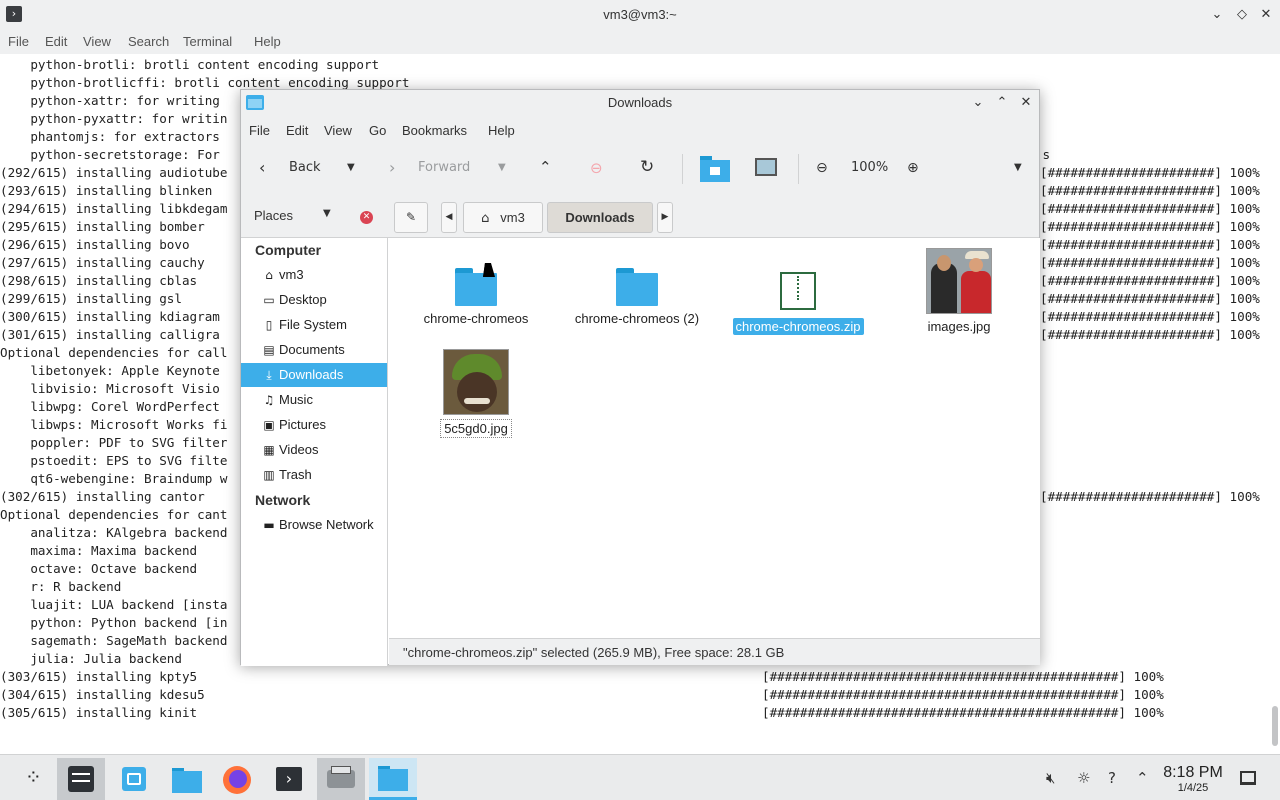  Describe the element at coordinates (351, 168) in the screenshot. I see `back-history-dropdown: ▼` at that location.